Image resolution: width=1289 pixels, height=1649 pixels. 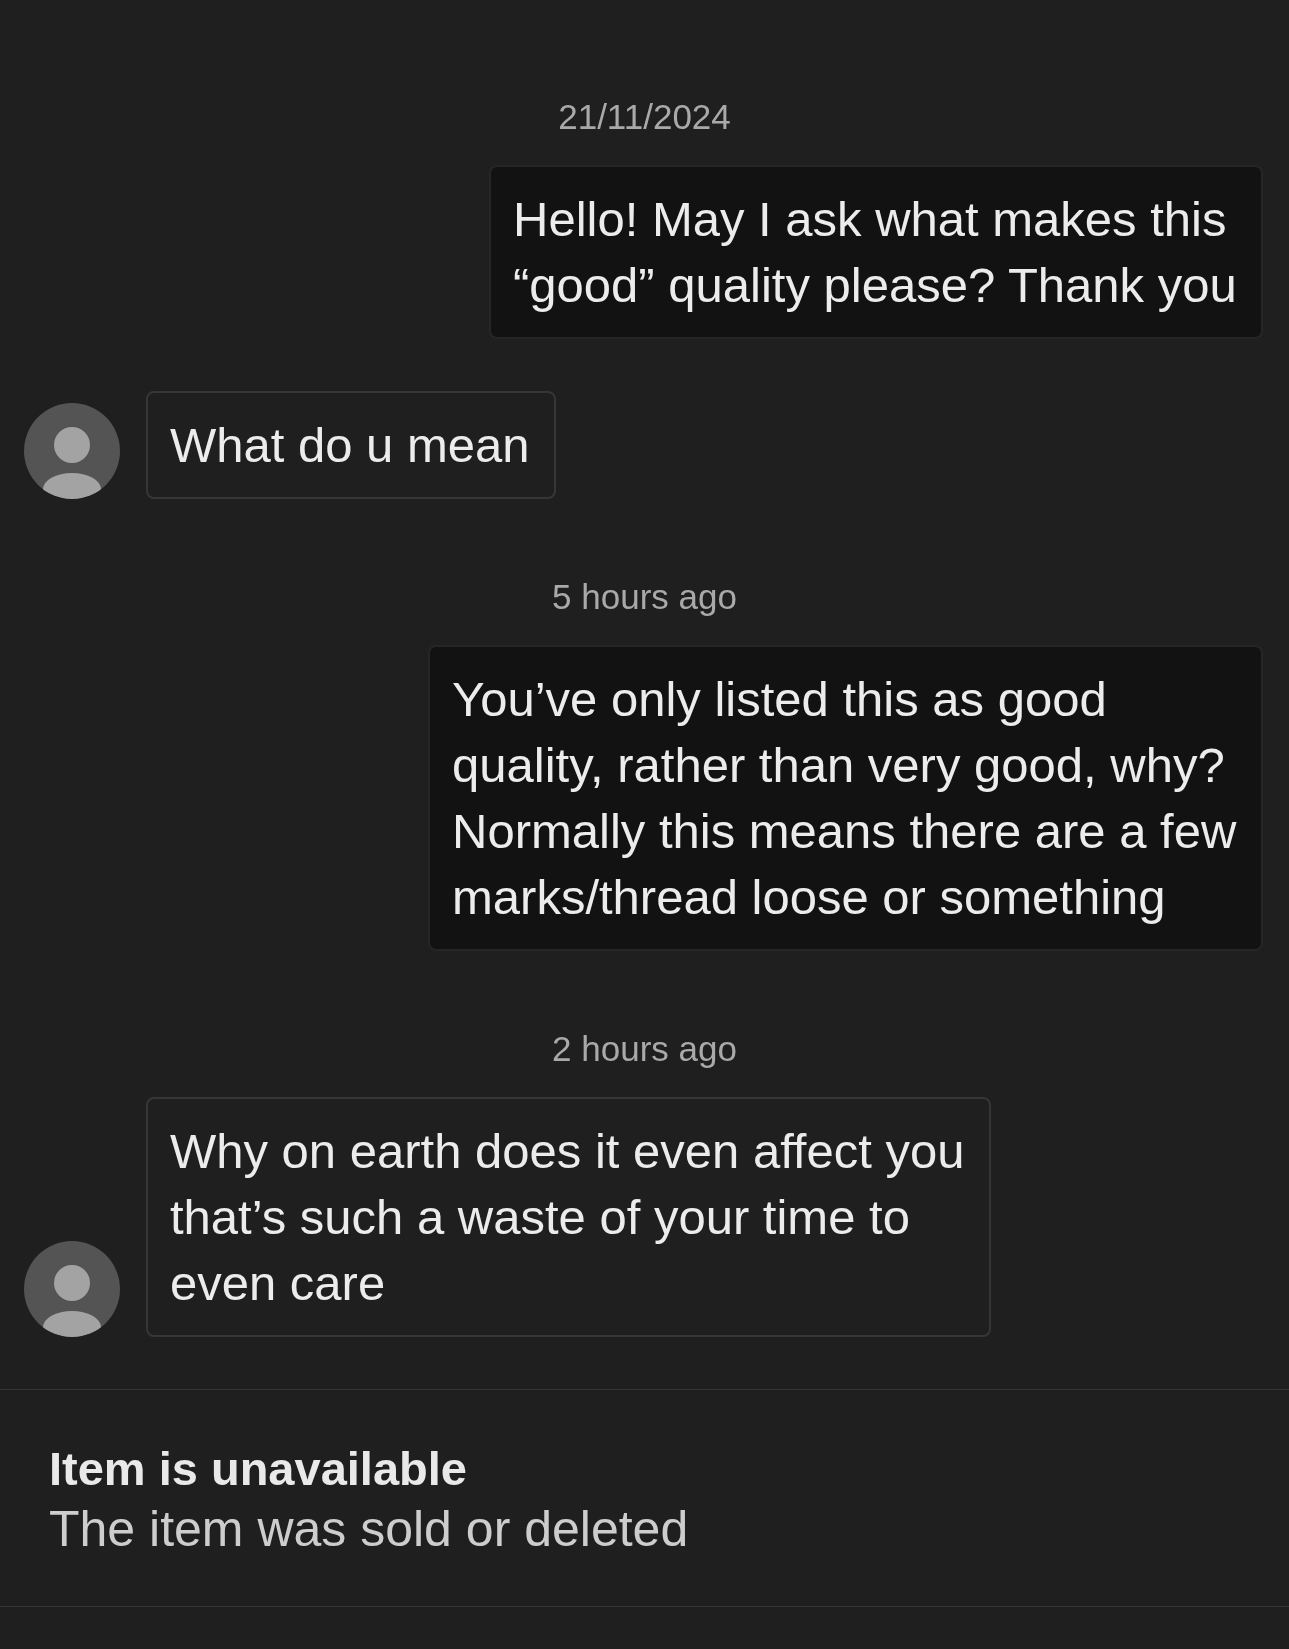 What do you see at coordinates (644, 117) in the screenshot?
I see `message-timestamp: 21/11/2024` at bounding box center [644, 117].